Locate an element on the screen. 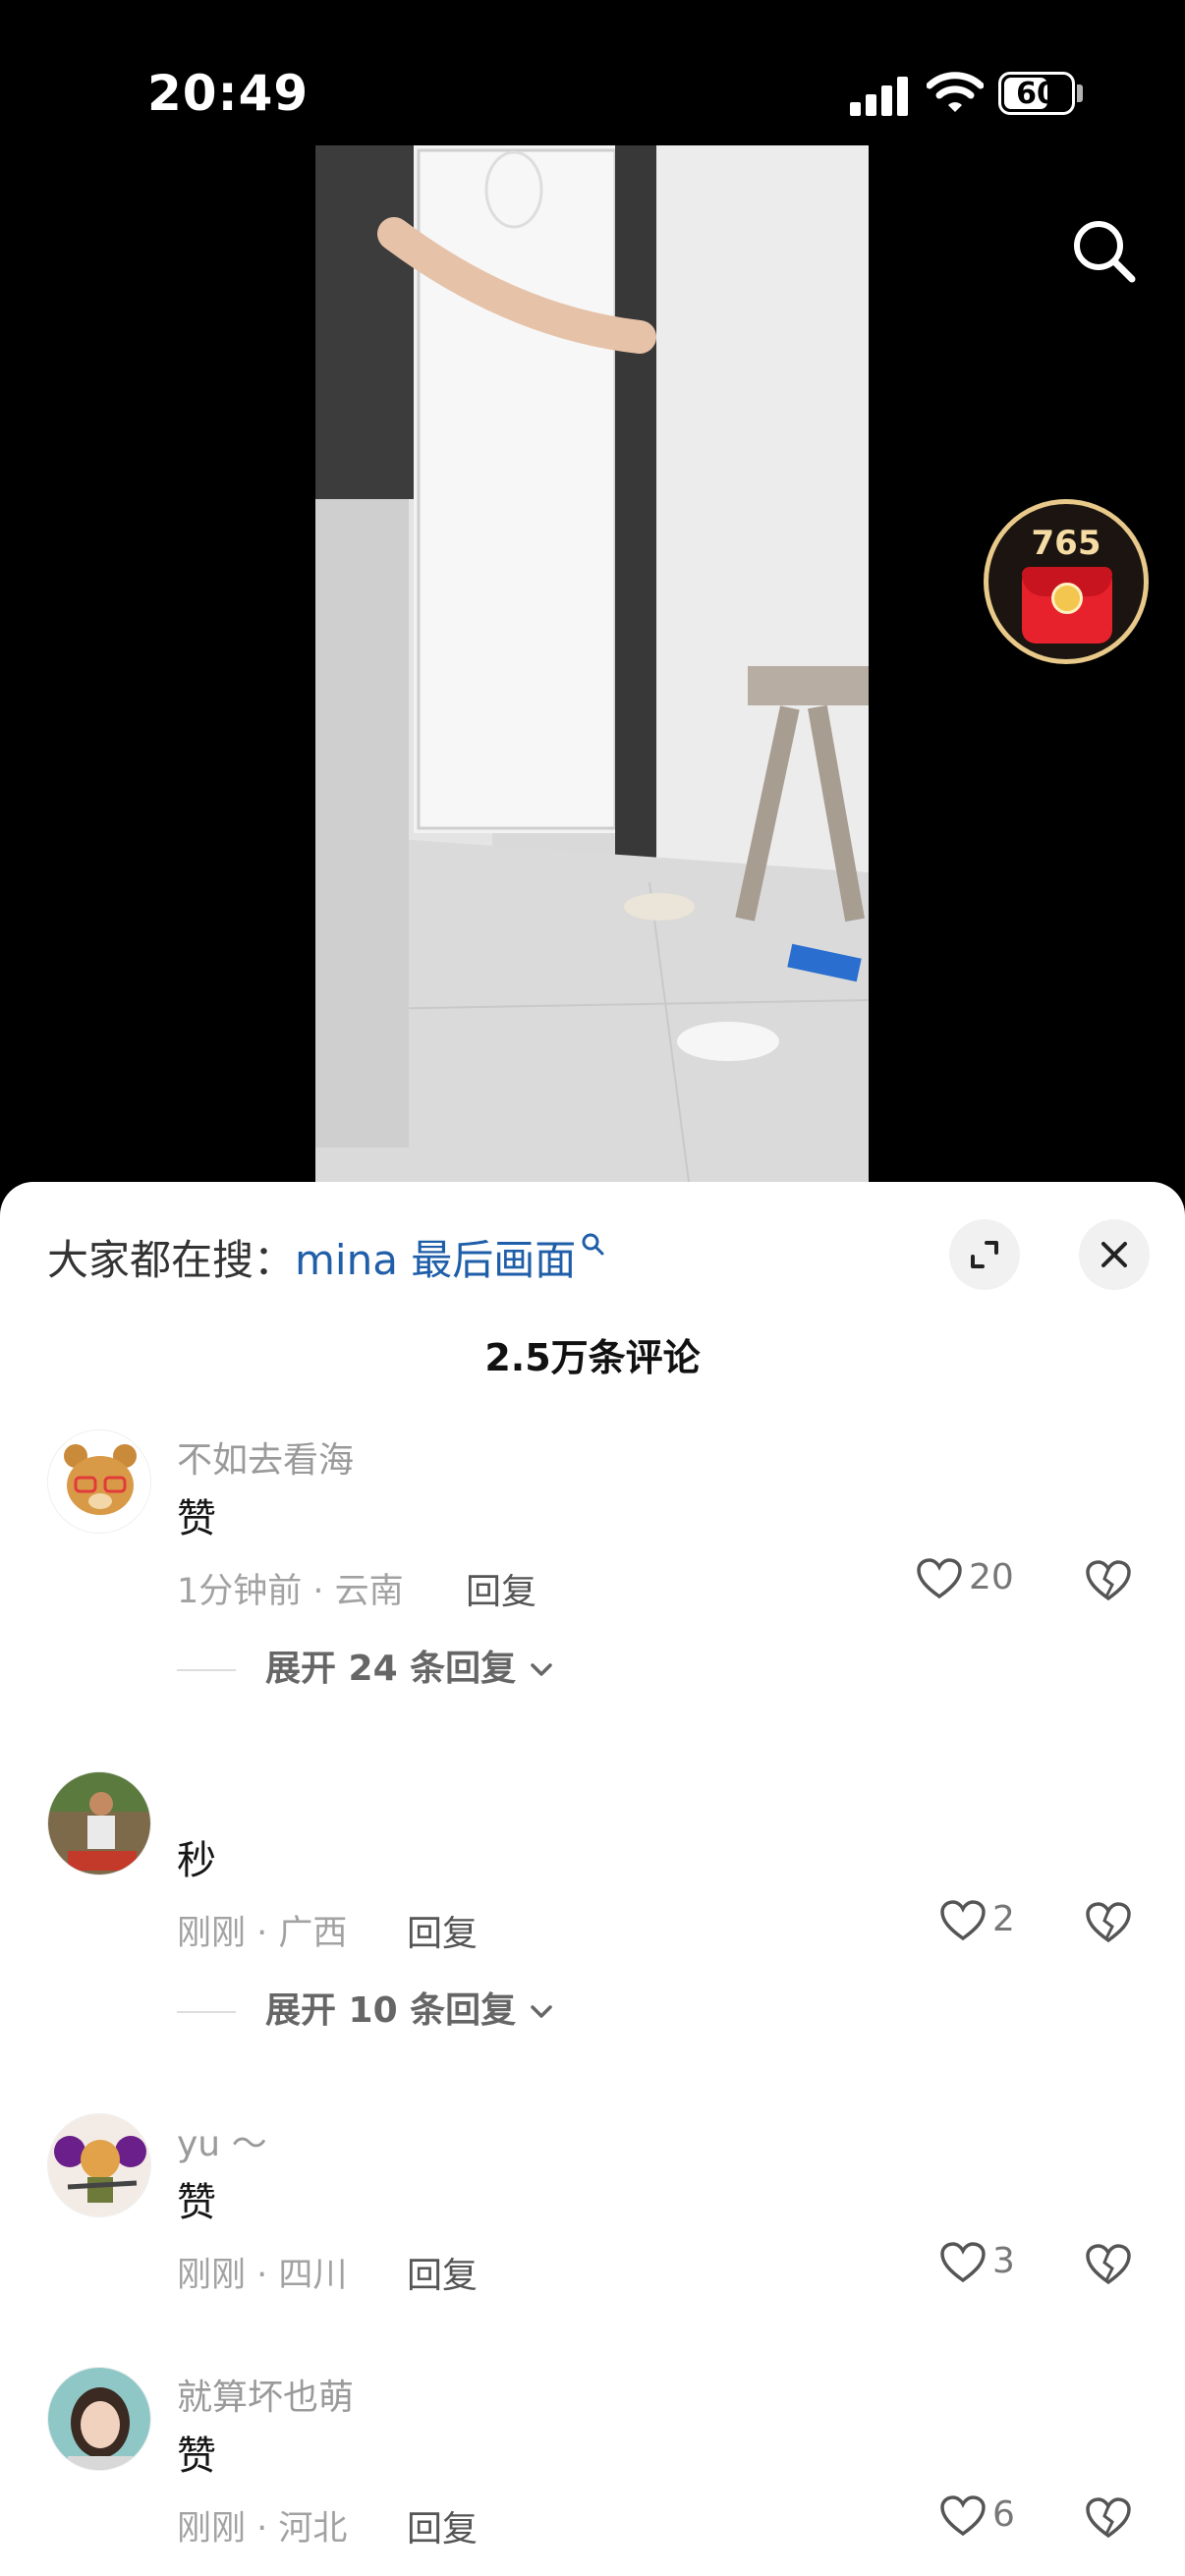 The height and width of the screenshot is (2576, 1185). red-packet-count: 765 is located at coordinates (1066, 543).